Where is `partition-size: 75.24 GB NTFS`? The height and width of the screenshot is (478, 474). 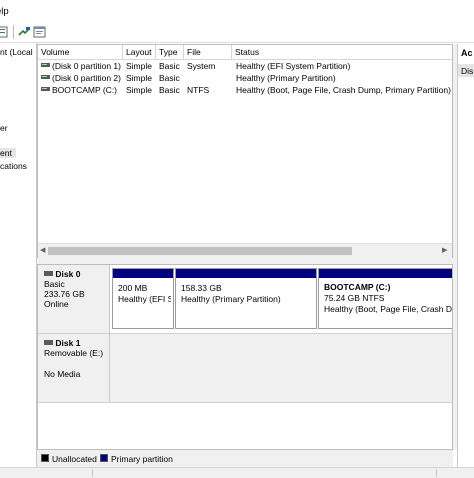
partition-size: 75.24 GB NTFS is located at coordinates (354, 298).